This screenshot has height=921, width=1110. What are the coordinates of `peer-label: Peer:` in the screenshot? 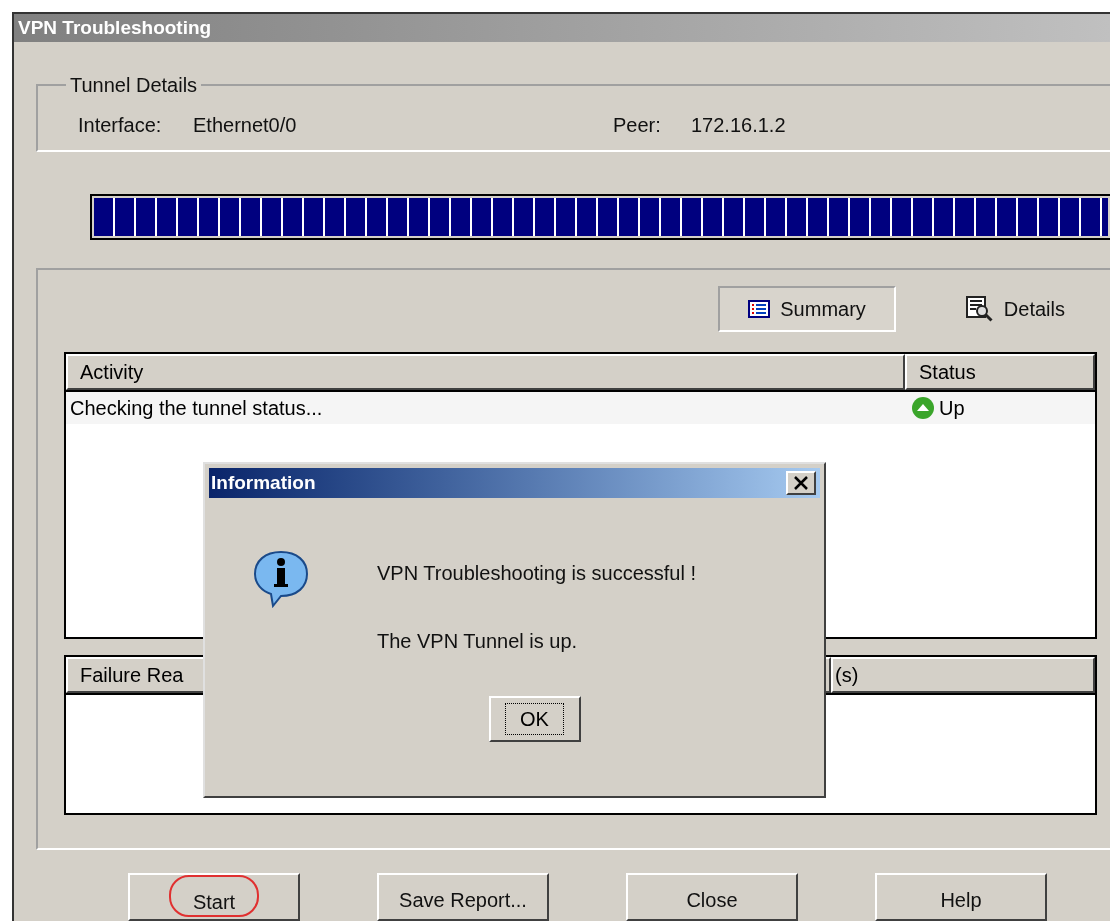 It's located at (637, 125).